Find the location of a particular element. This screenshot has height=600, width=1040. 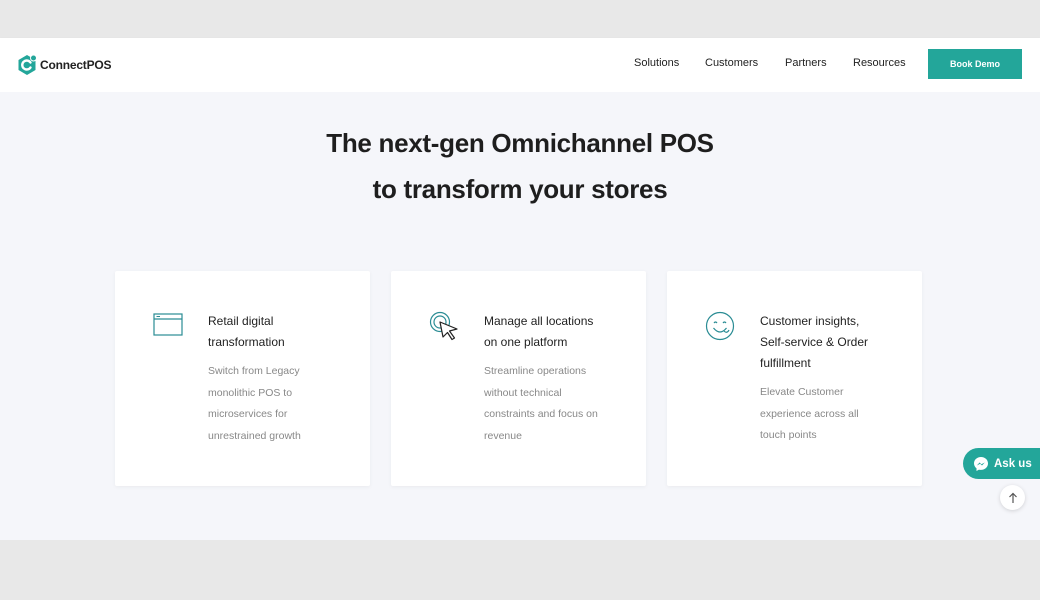

card-title: Manage all locations on one platform is located at coordinates (539, 331).